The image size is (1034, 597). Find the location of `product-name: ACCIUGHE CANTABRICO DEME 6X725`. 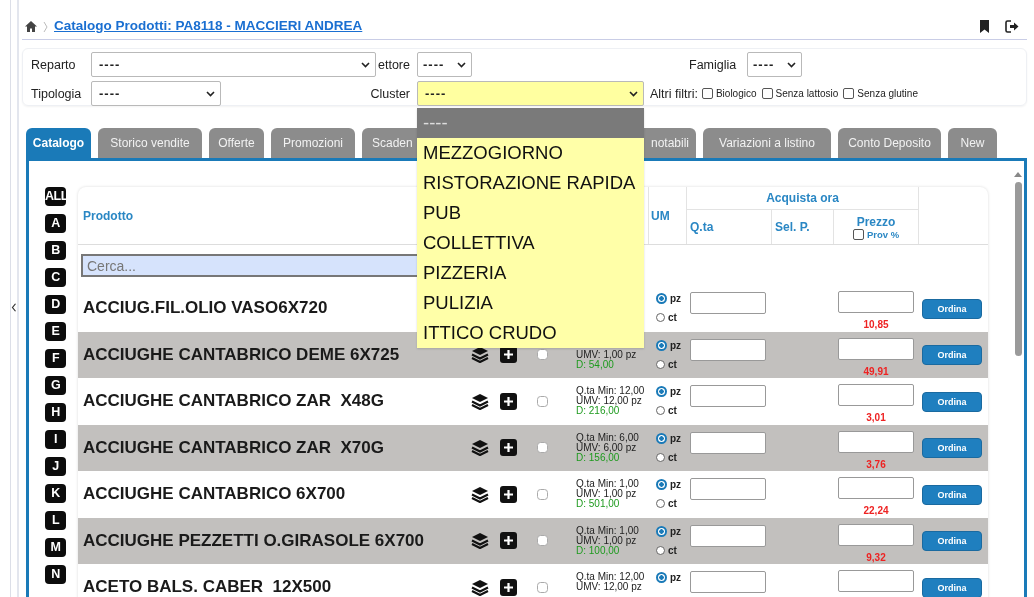

product-name: ACCIUGHE CANTABRICO DEME 6X725 is located at coordinates (241, 354).